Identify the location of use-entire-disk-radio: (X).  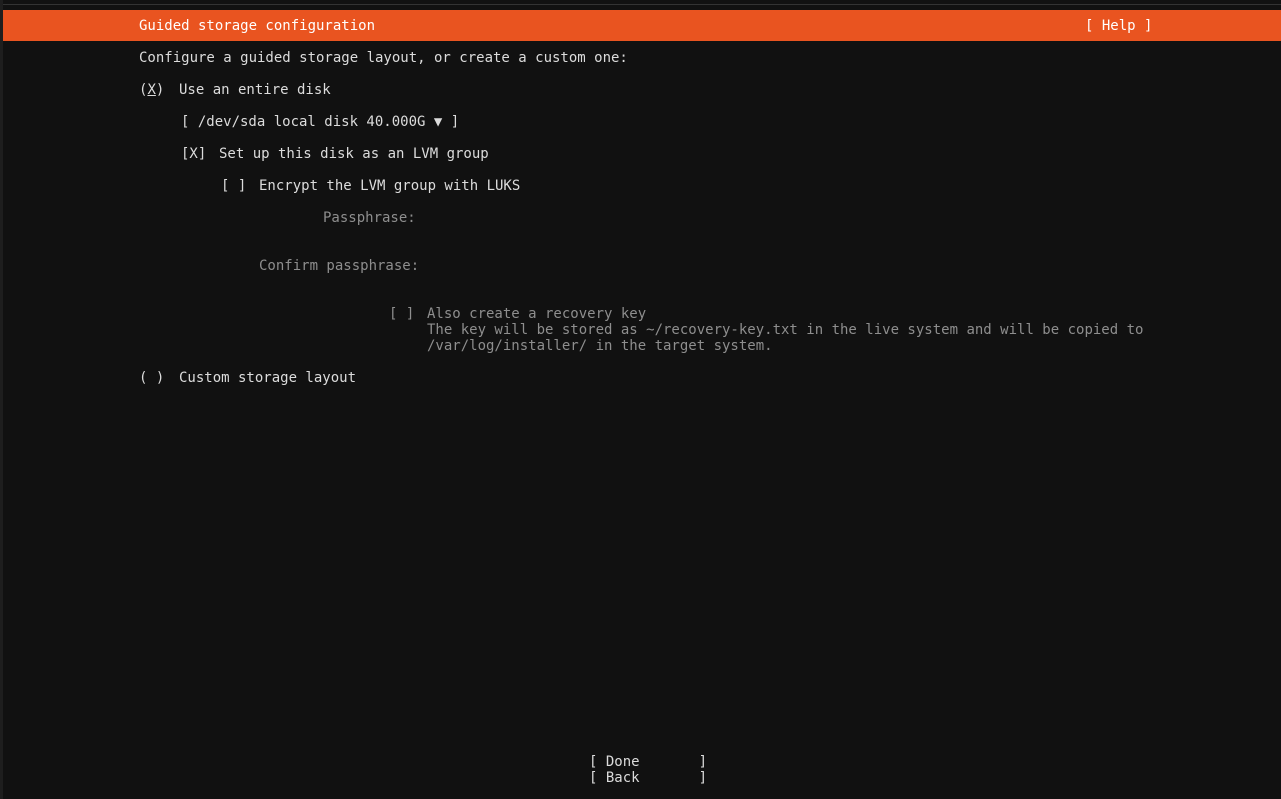
(151, 90).